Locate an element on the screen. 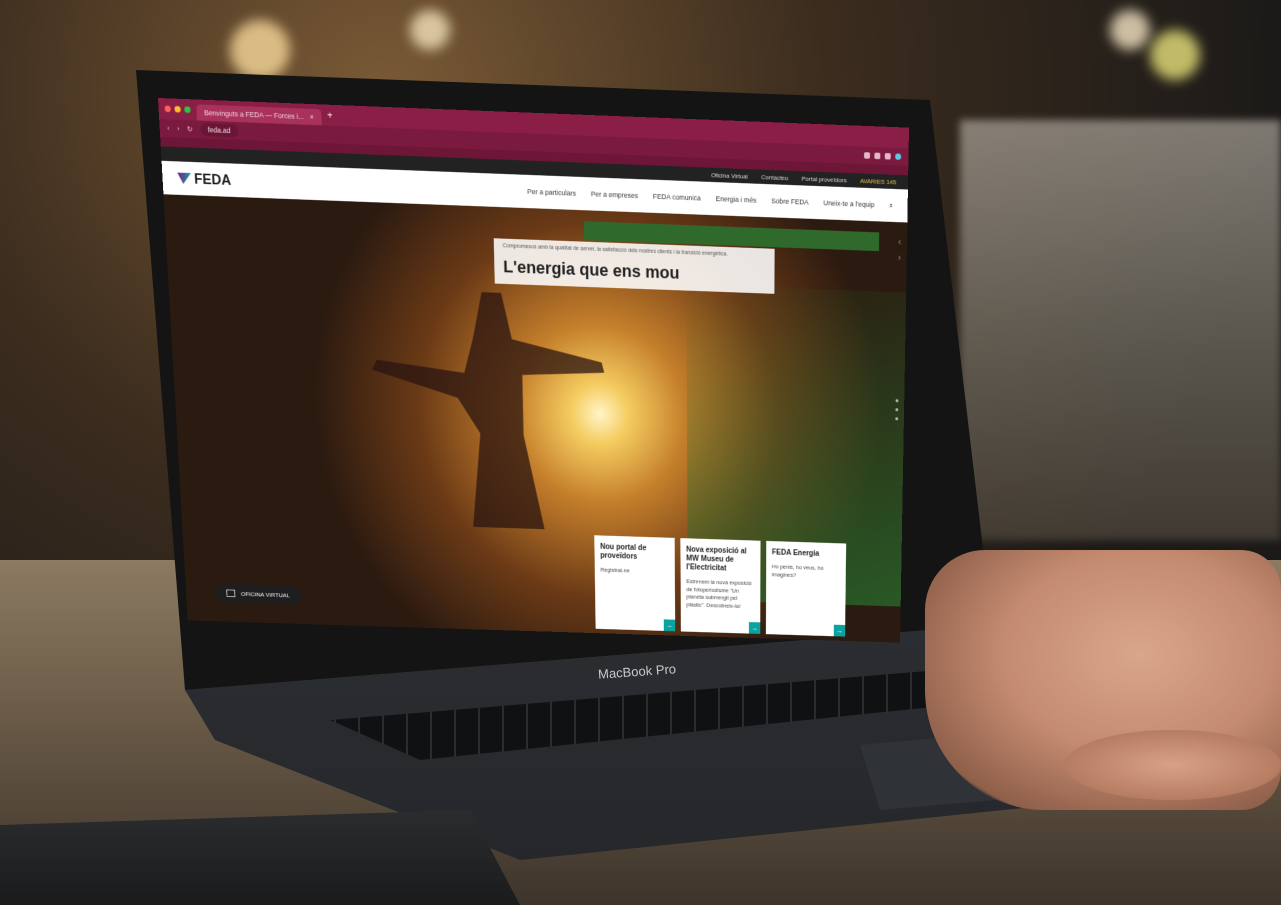  menu-item: Uneix-te a l'equip is located at coordinates (848, 204).